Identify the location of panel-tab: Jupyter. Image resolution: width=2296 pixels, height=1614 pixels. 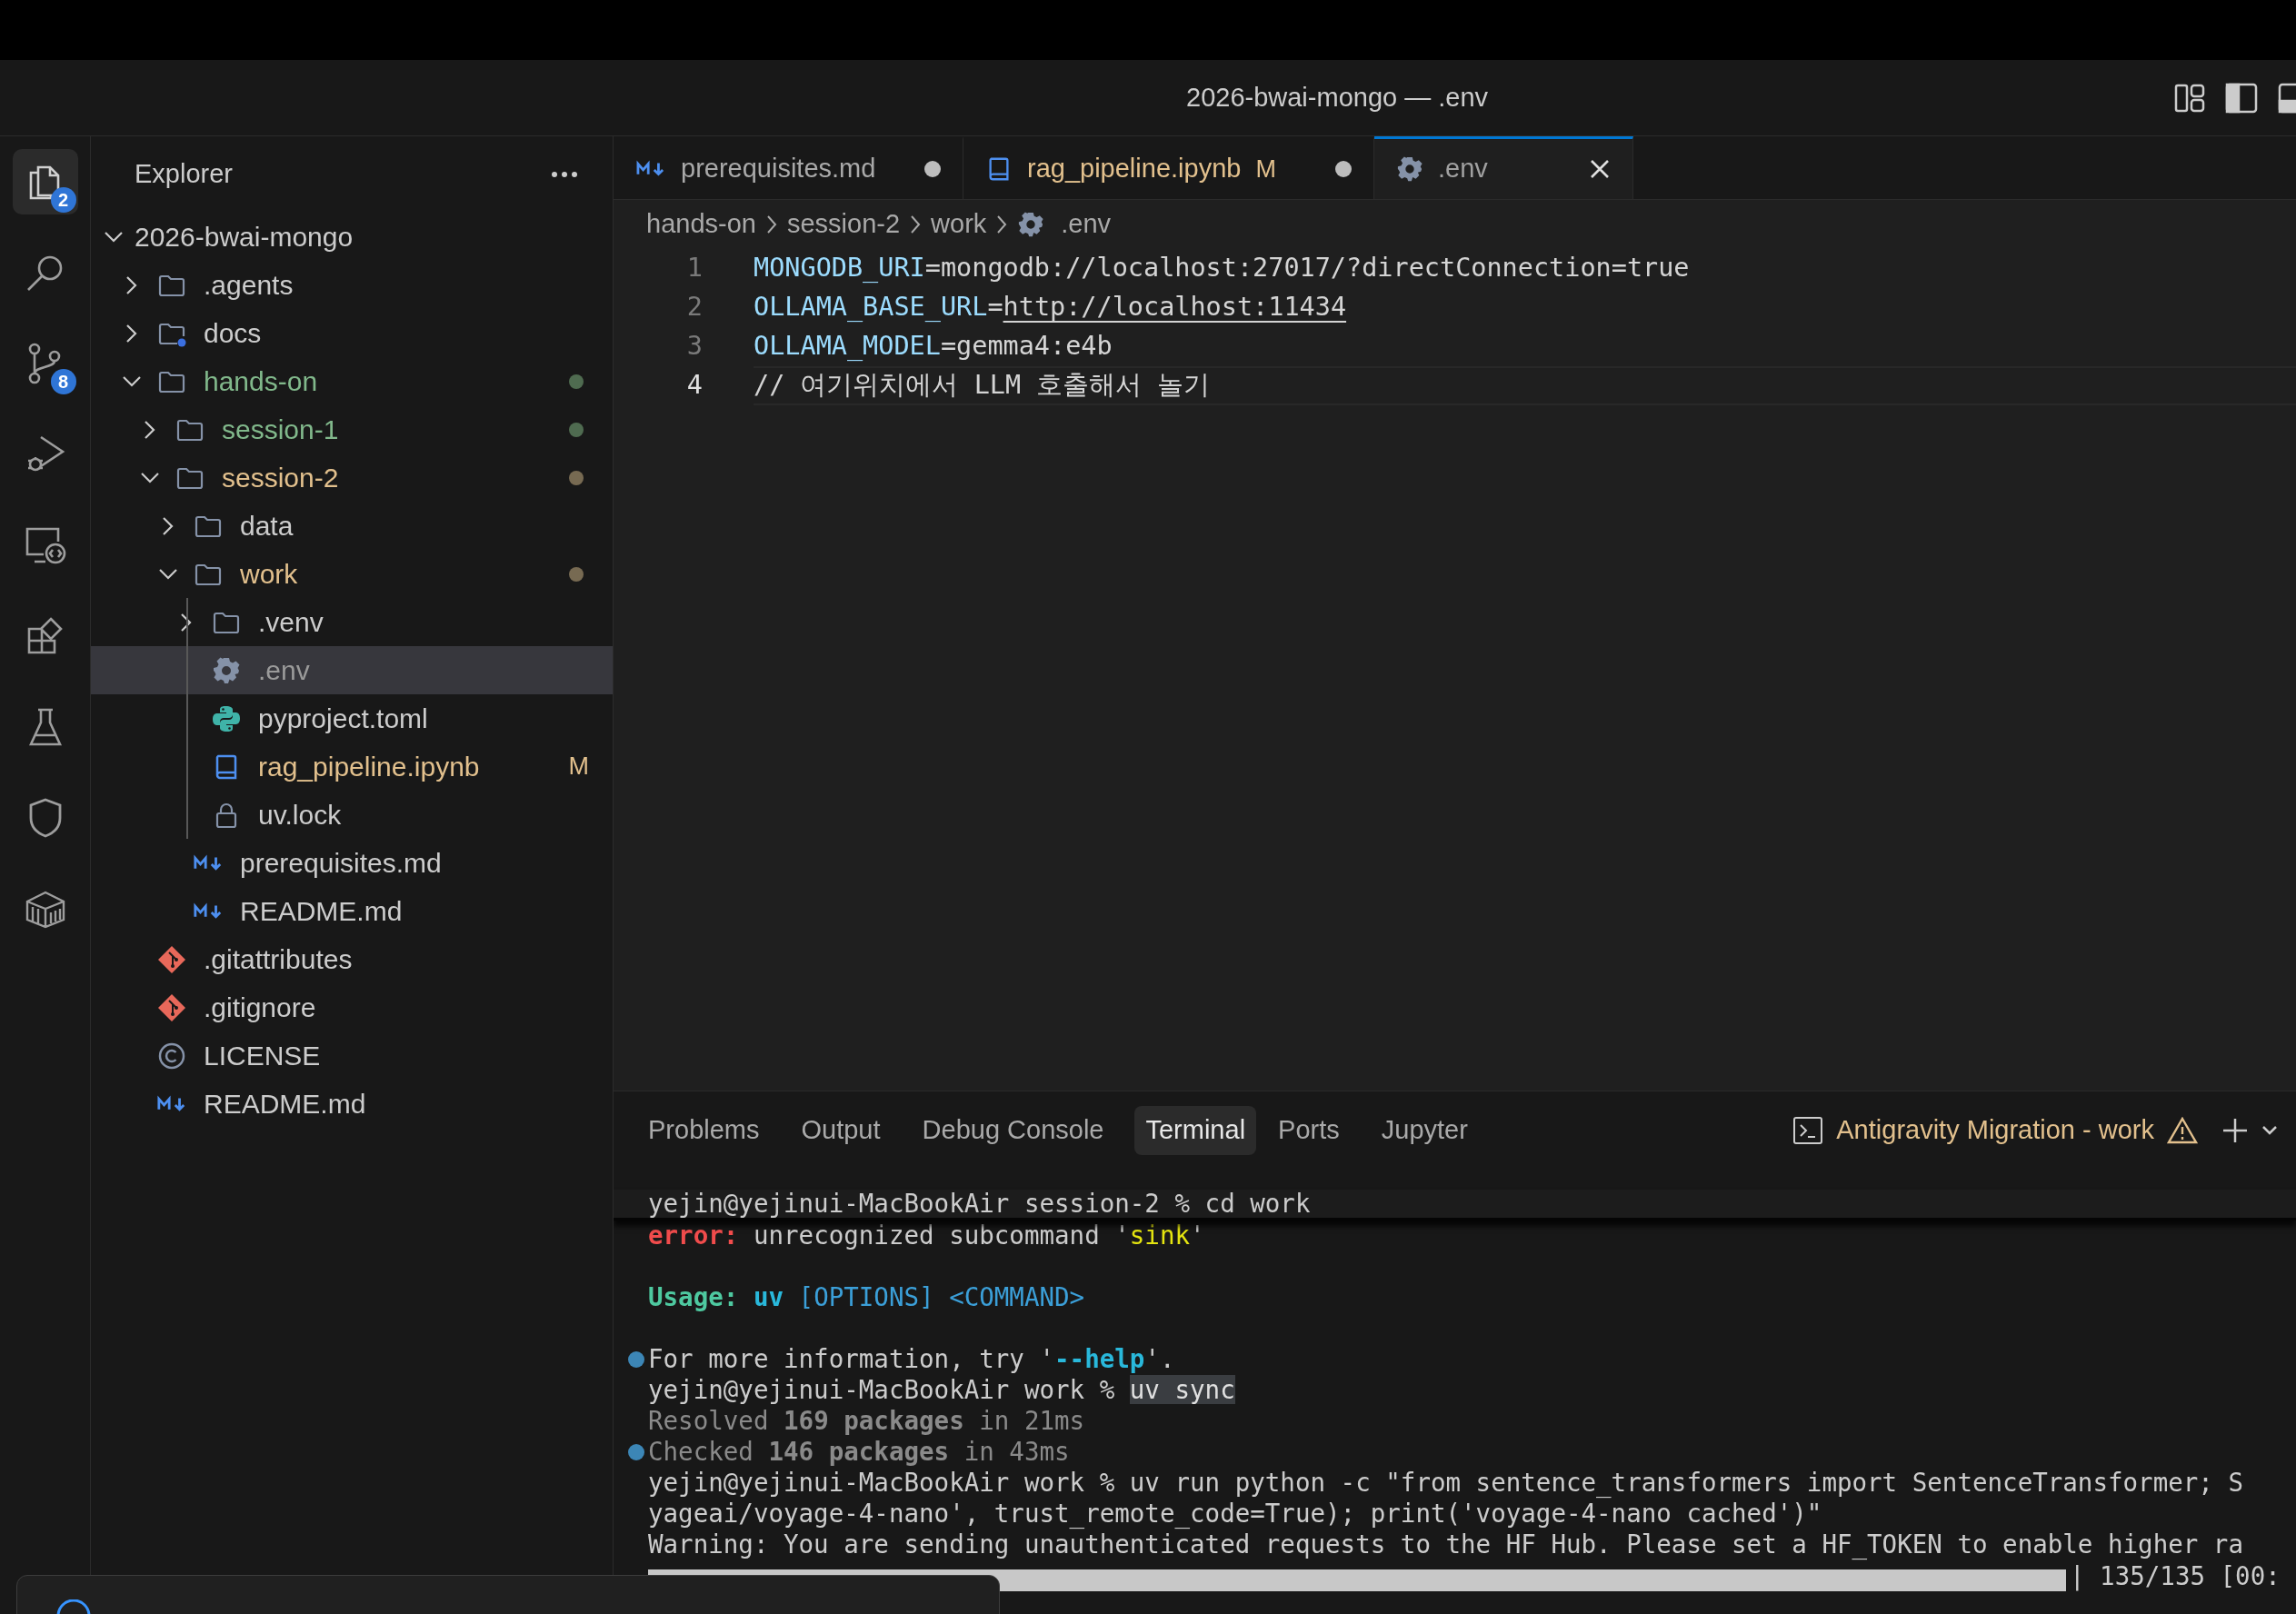
(1424, 1130).